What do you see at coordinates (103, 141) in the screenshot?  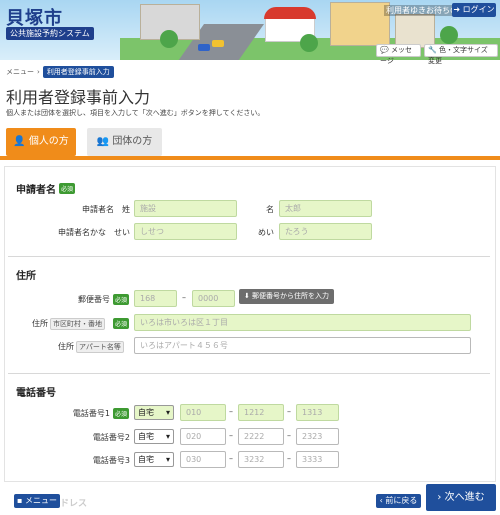 I see `group-icon: 👥` at bounding box center [103, 141].